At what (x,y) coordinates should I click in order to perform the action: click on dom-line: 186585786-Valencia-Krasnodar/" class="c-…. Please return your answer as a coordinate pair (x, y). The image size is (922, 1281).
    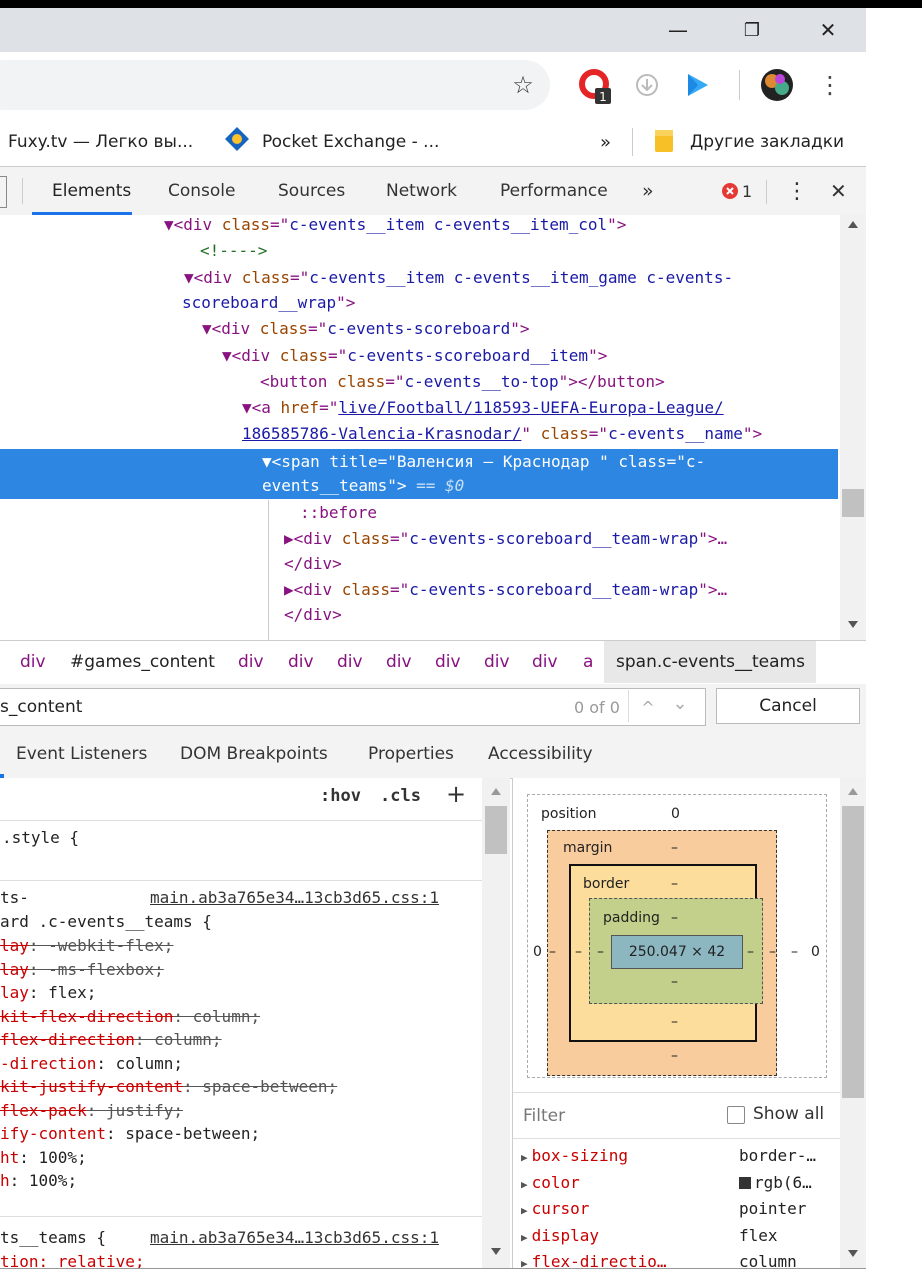
    Looking at the image, I should click on (502, 433).